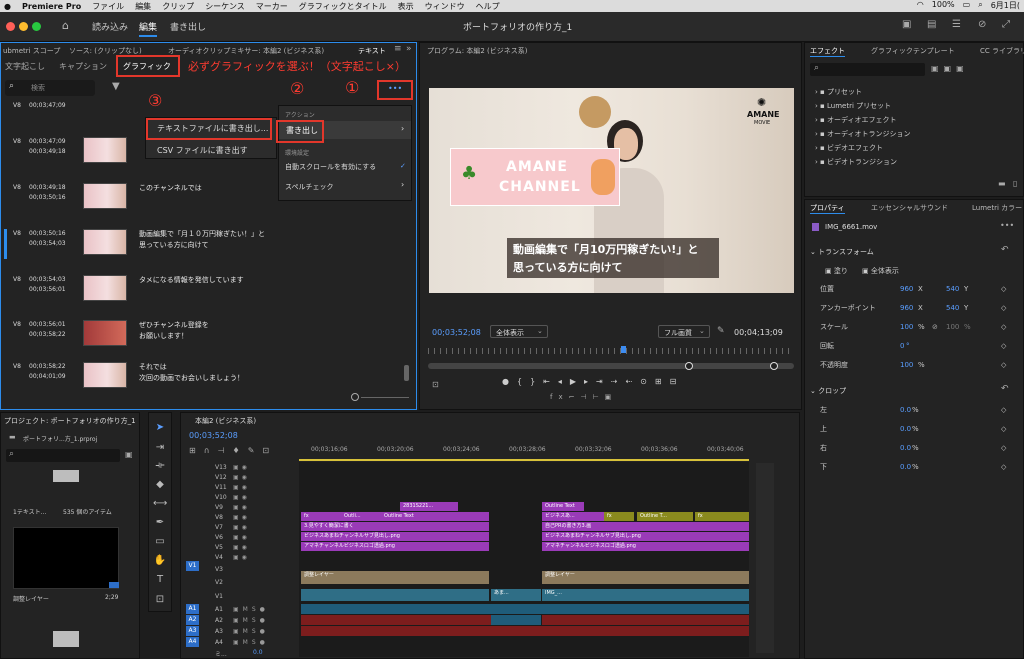 The image size is (1024, 659). I want to click on effects-item-video-effects: › ▪ ビデオエフェクト, so click(863, 148).